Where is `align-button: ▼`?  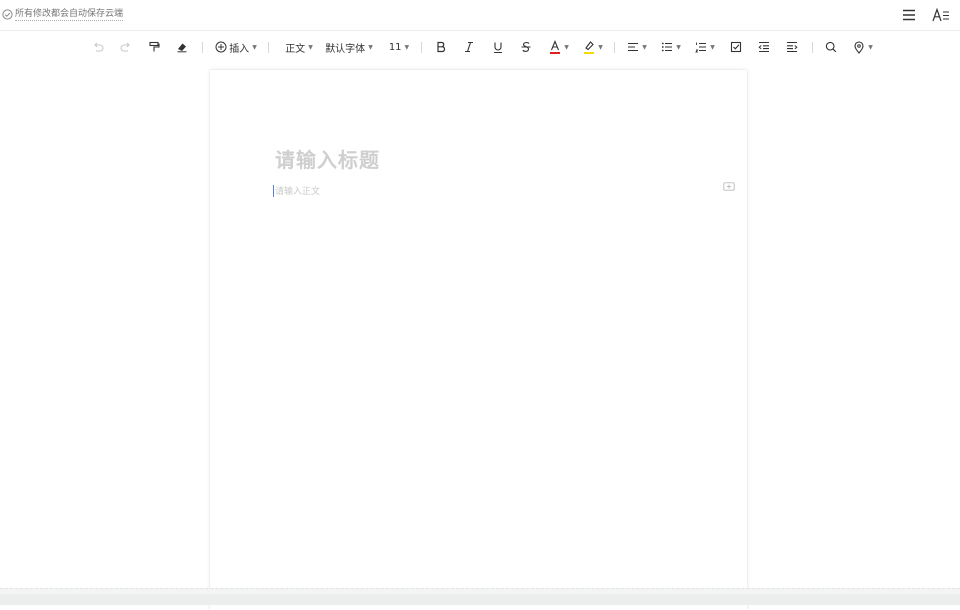 align-button: ▼ is located at coordinates (637, 47).